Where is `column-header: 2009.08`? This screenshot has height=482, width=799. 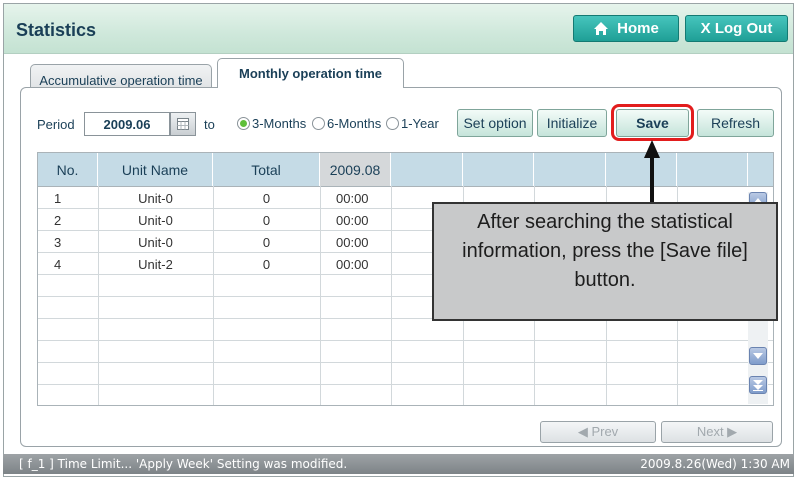 column-header: 2009.08 is located at coordinates (355, 169).